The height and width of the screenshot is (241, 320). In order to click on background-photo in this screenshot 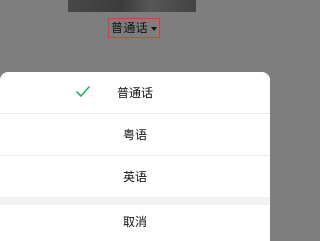, I will do `click(135, 6)`.